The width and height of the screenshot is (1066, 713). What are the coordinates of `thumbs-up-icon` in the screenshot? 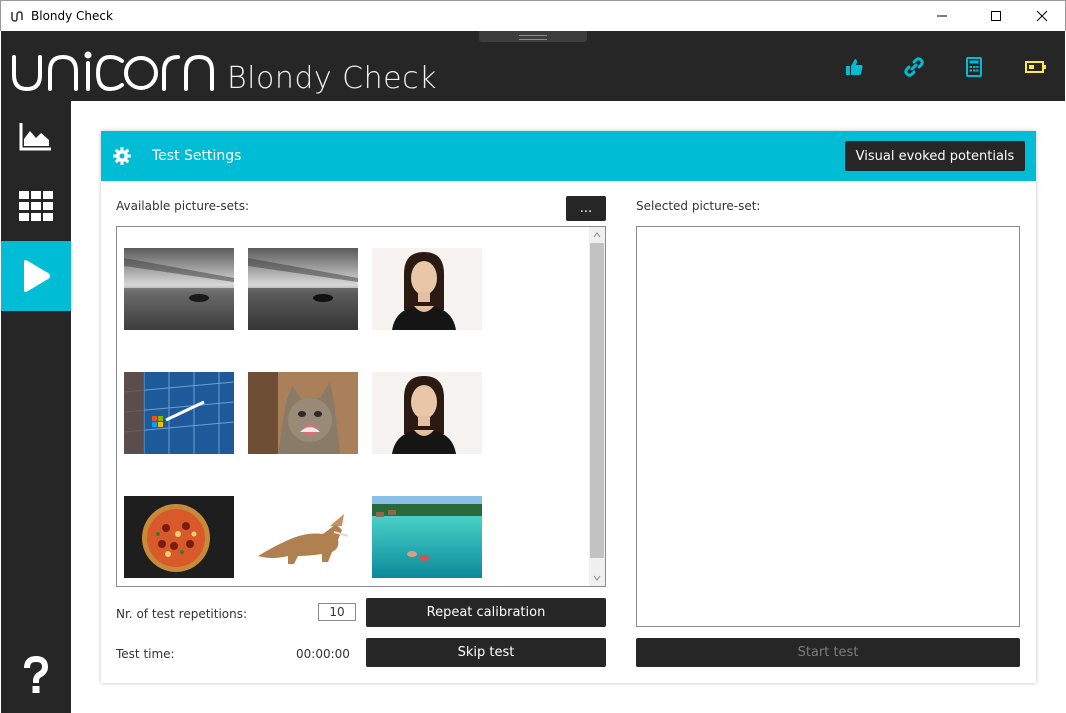 It's located at (854, 67).